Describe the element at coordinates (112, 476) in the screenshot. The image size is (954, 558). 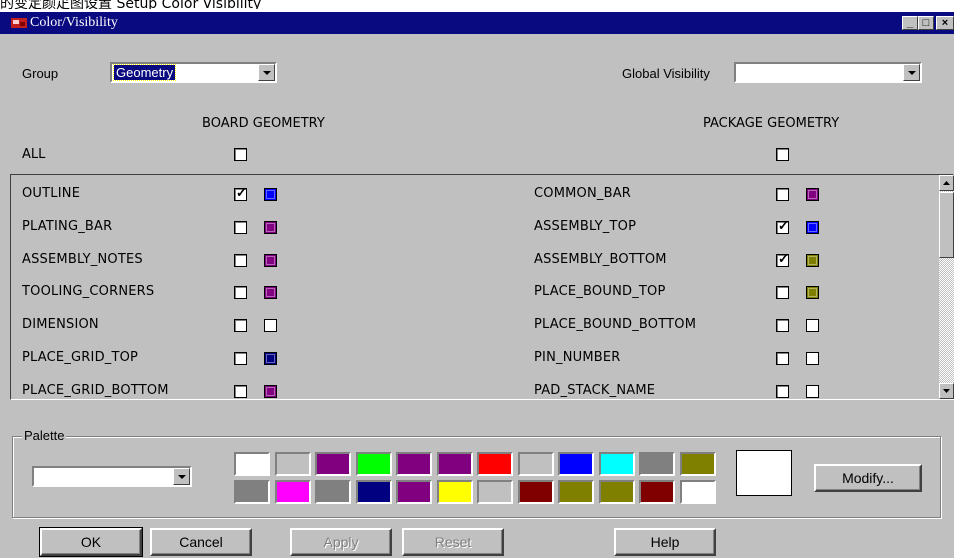
I see `palette-dropdown` at that location.